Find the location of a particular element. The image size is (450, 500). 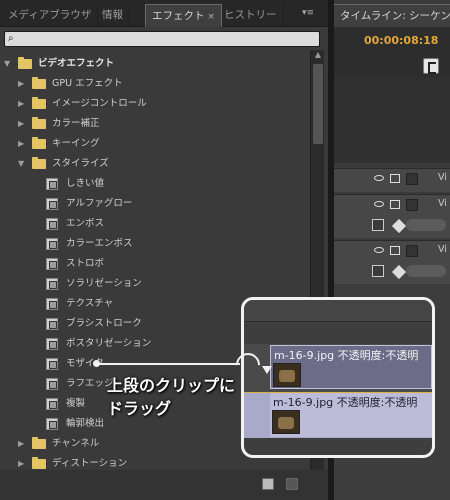

tree-effect-item: ストロボ is located at coordinates (154, 264).